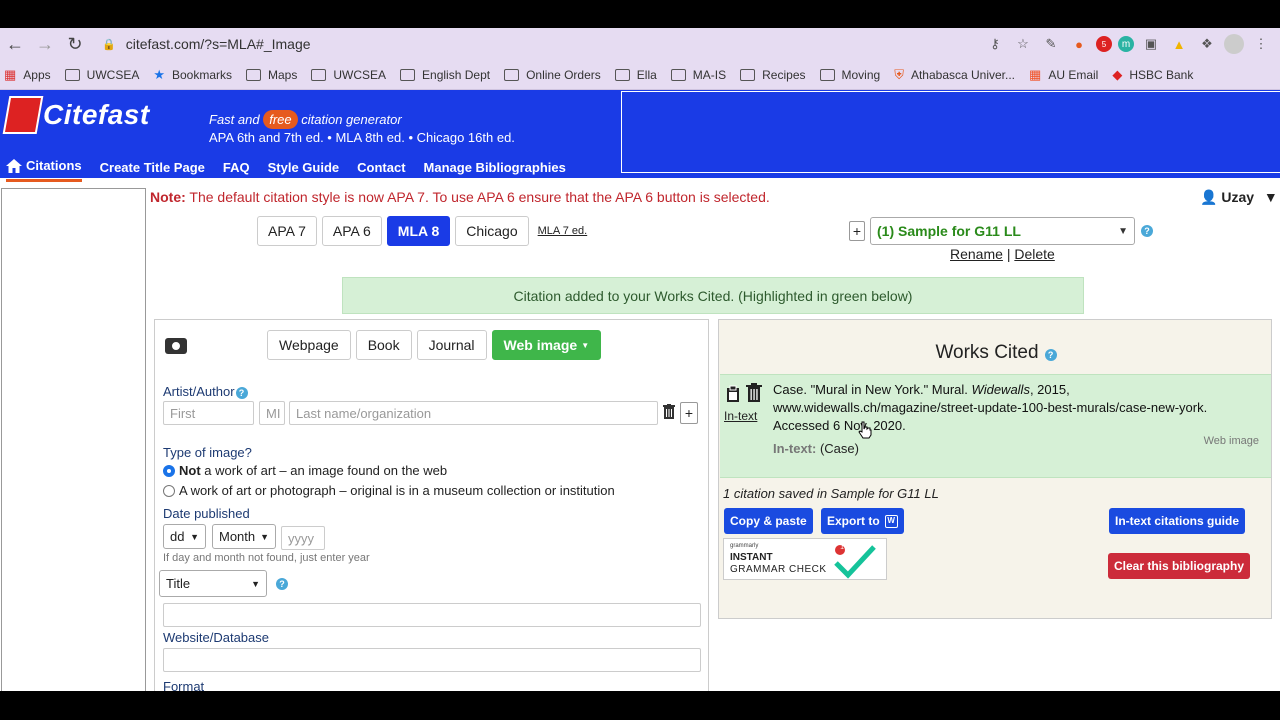  I want to click on user-menu: 👤 Uzay ▼, so click(1239, 197).